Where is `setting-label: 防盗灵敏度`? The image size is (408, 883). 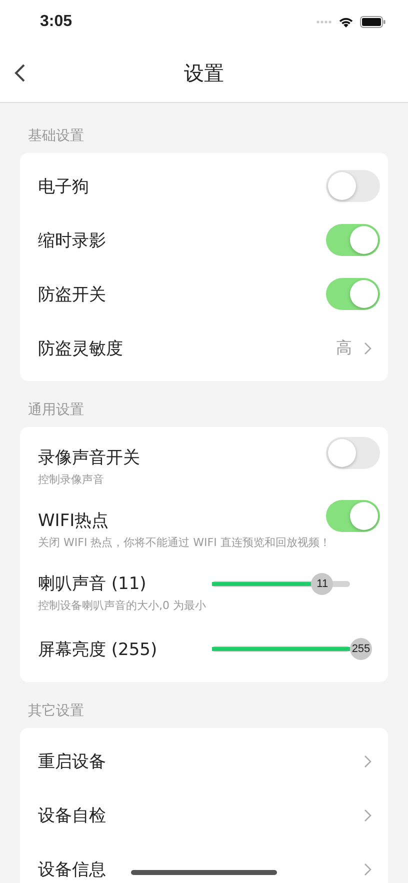 setting-label: 防盗灵敏度 is located at coordinates (80, 349).